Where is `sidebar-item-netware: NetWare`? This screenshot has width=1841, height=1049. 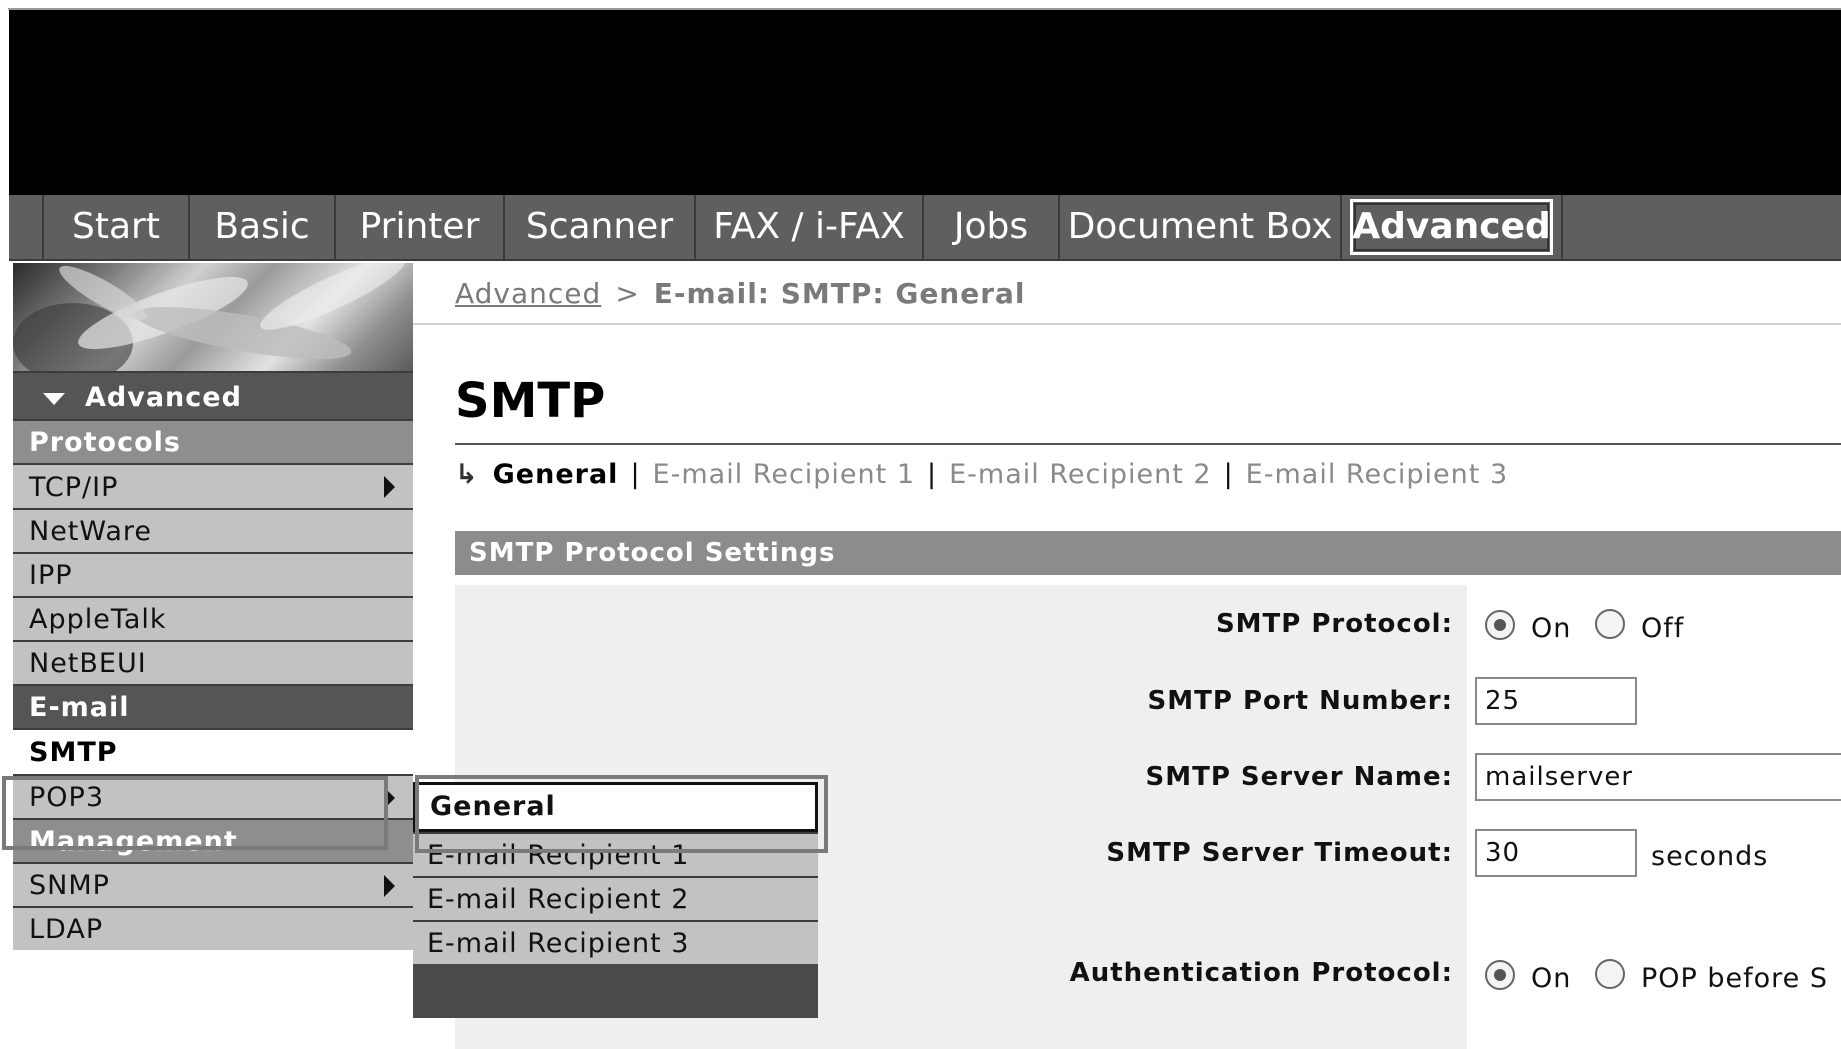 sidebar-item-netware: NetWare is located at coordinates (213, 530).